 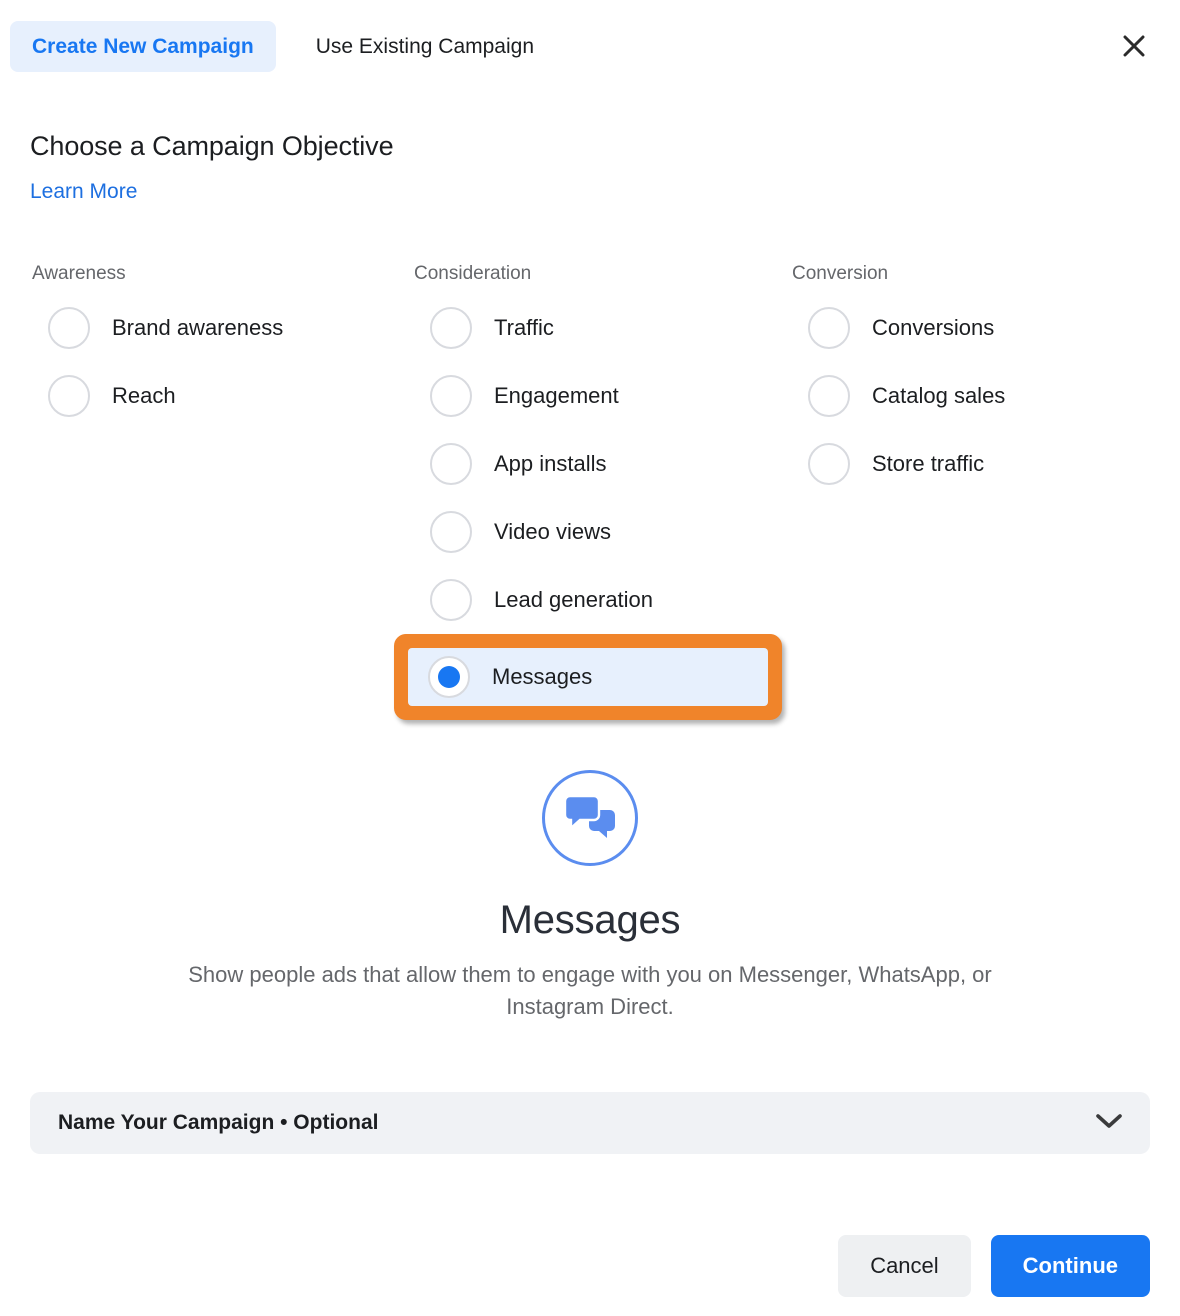 What do you see at coordinates (79, 273) in the screenshot?
I see `column-title-awareness: Awareness` at bounding box center [79, 273].